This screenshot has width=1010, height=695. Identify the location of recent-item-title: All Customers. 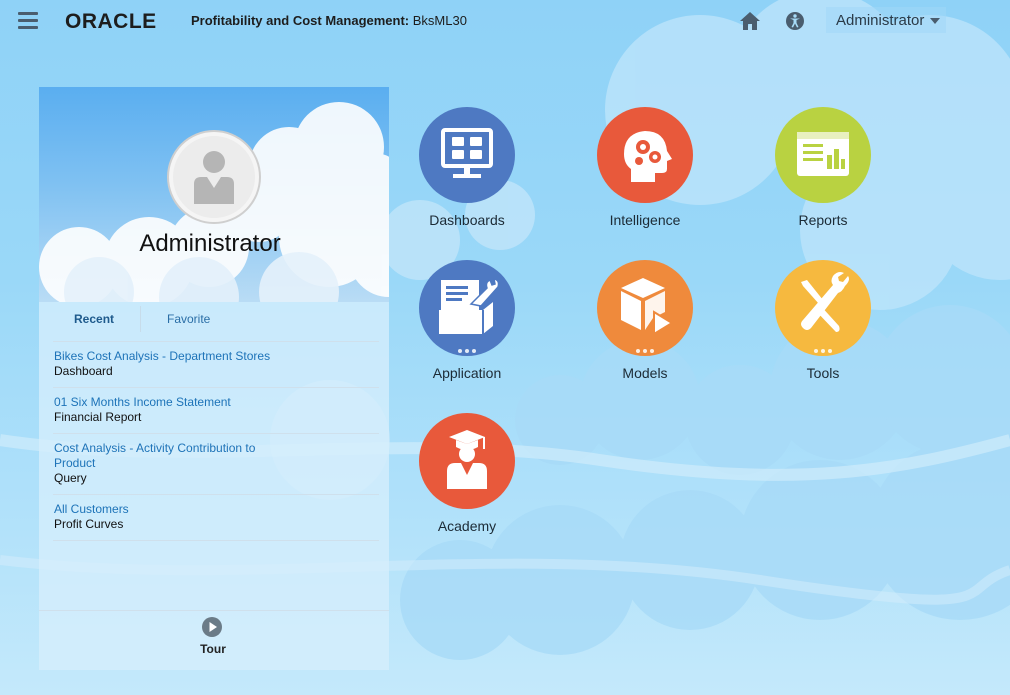
(216, 509).